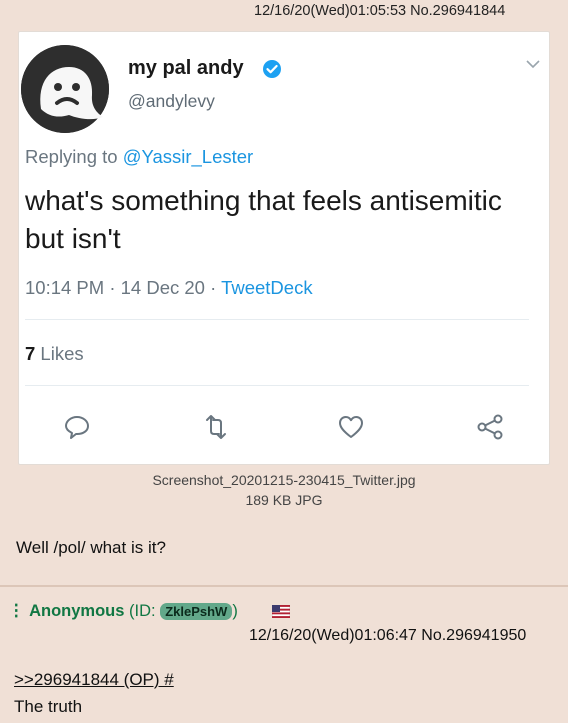 The width and height of the screenshot is (568, 723). I want to click on avatar, so click(65, 89).